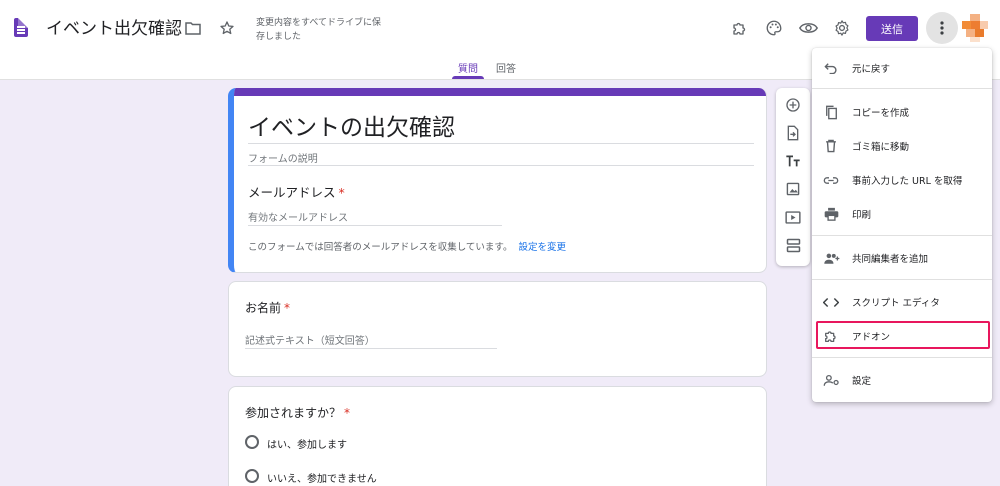 This screenshot has height=486, width=1000. What do you see at coordinates (793, 161) in the screenshot?
I see `add-title-icon` at bounding box center [793, 161].